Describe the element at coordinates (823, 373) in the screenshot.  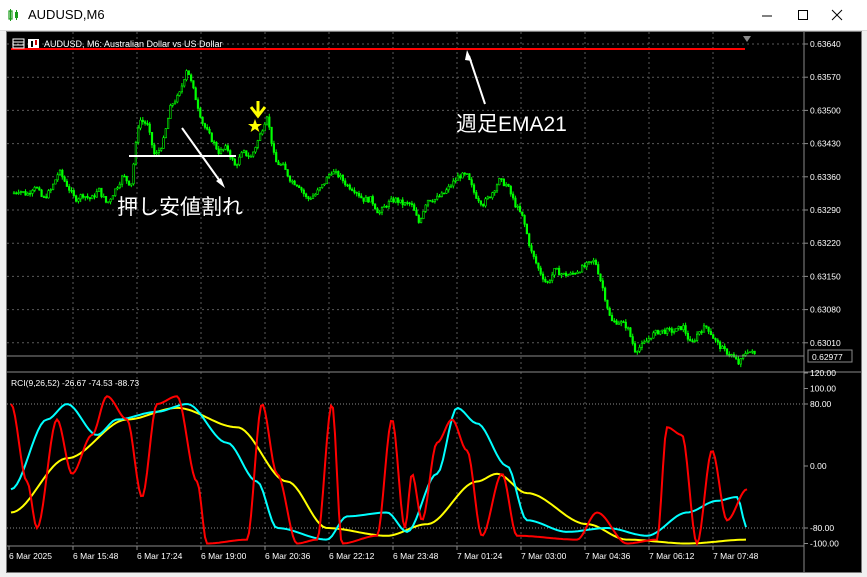
I see `indicator-scale-label: 120.00` at that location.